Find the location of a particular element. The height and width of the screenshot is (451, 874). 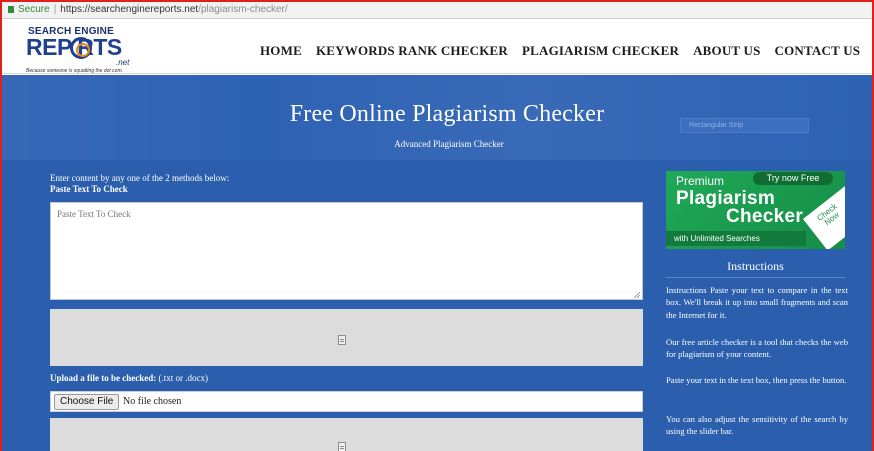

lock-icon is located at coordinates (11, 9).